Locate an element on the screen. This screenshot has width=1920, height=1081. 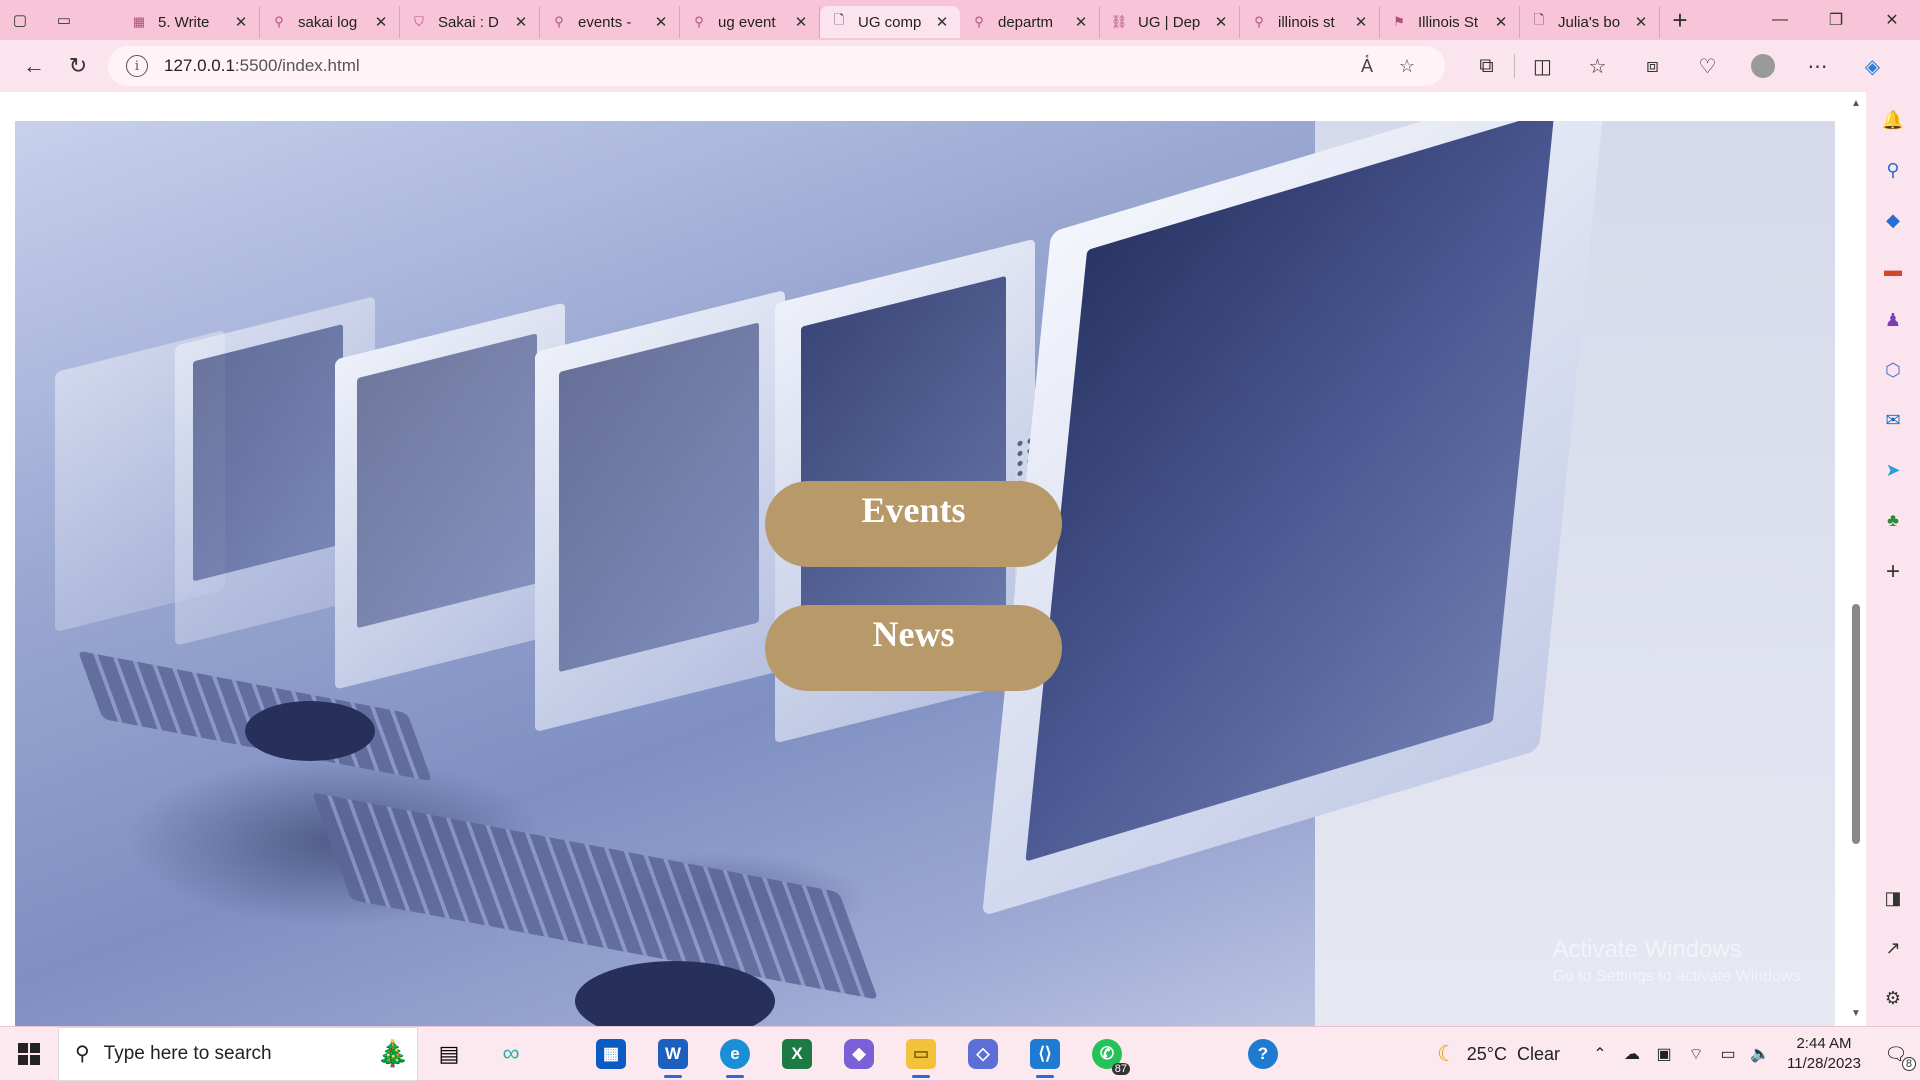
close-window-icon: ✕ is located at coordinates (1892, 20).